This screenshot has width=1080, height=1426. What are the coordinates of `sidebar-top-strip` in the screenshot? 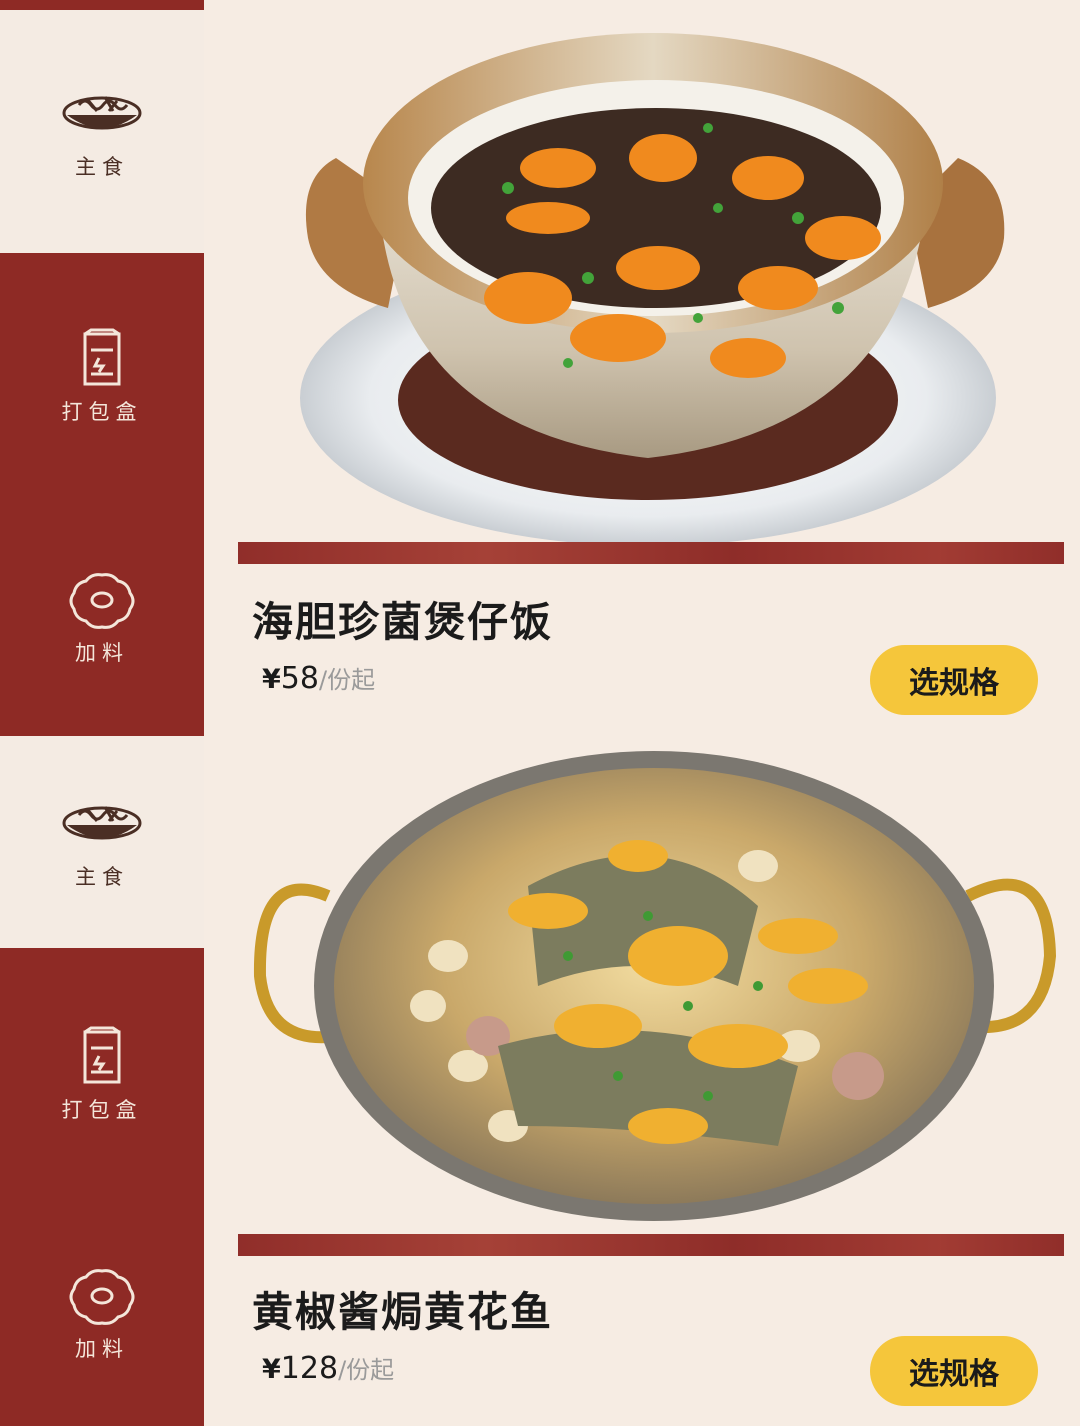 It's located at (102, 5).